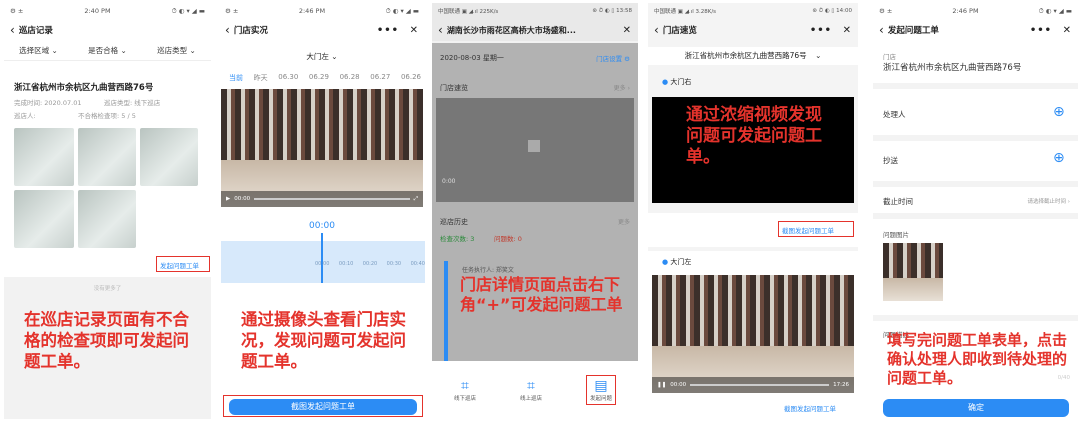 This screenshot has height=421, width=1083. Describe the element at coordinates (913, 31) in the screenshot. I see `page-title: 发起问题工单` at that location.